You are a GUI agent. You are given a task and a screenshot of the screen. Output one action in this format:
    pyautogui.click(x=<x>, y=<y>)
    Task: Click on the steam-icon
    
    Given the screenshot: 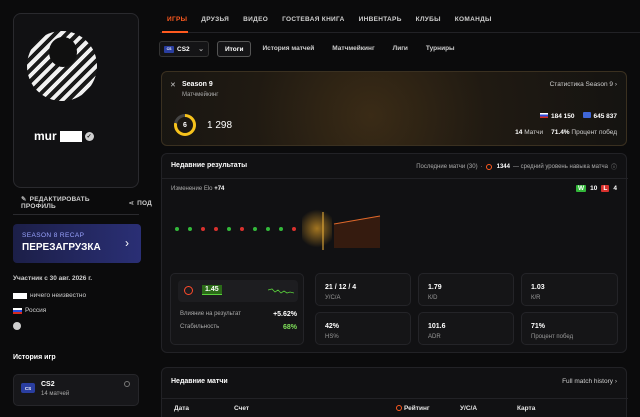 What is the action you would take?
    pyautogui.click(x=17, y=326)
    